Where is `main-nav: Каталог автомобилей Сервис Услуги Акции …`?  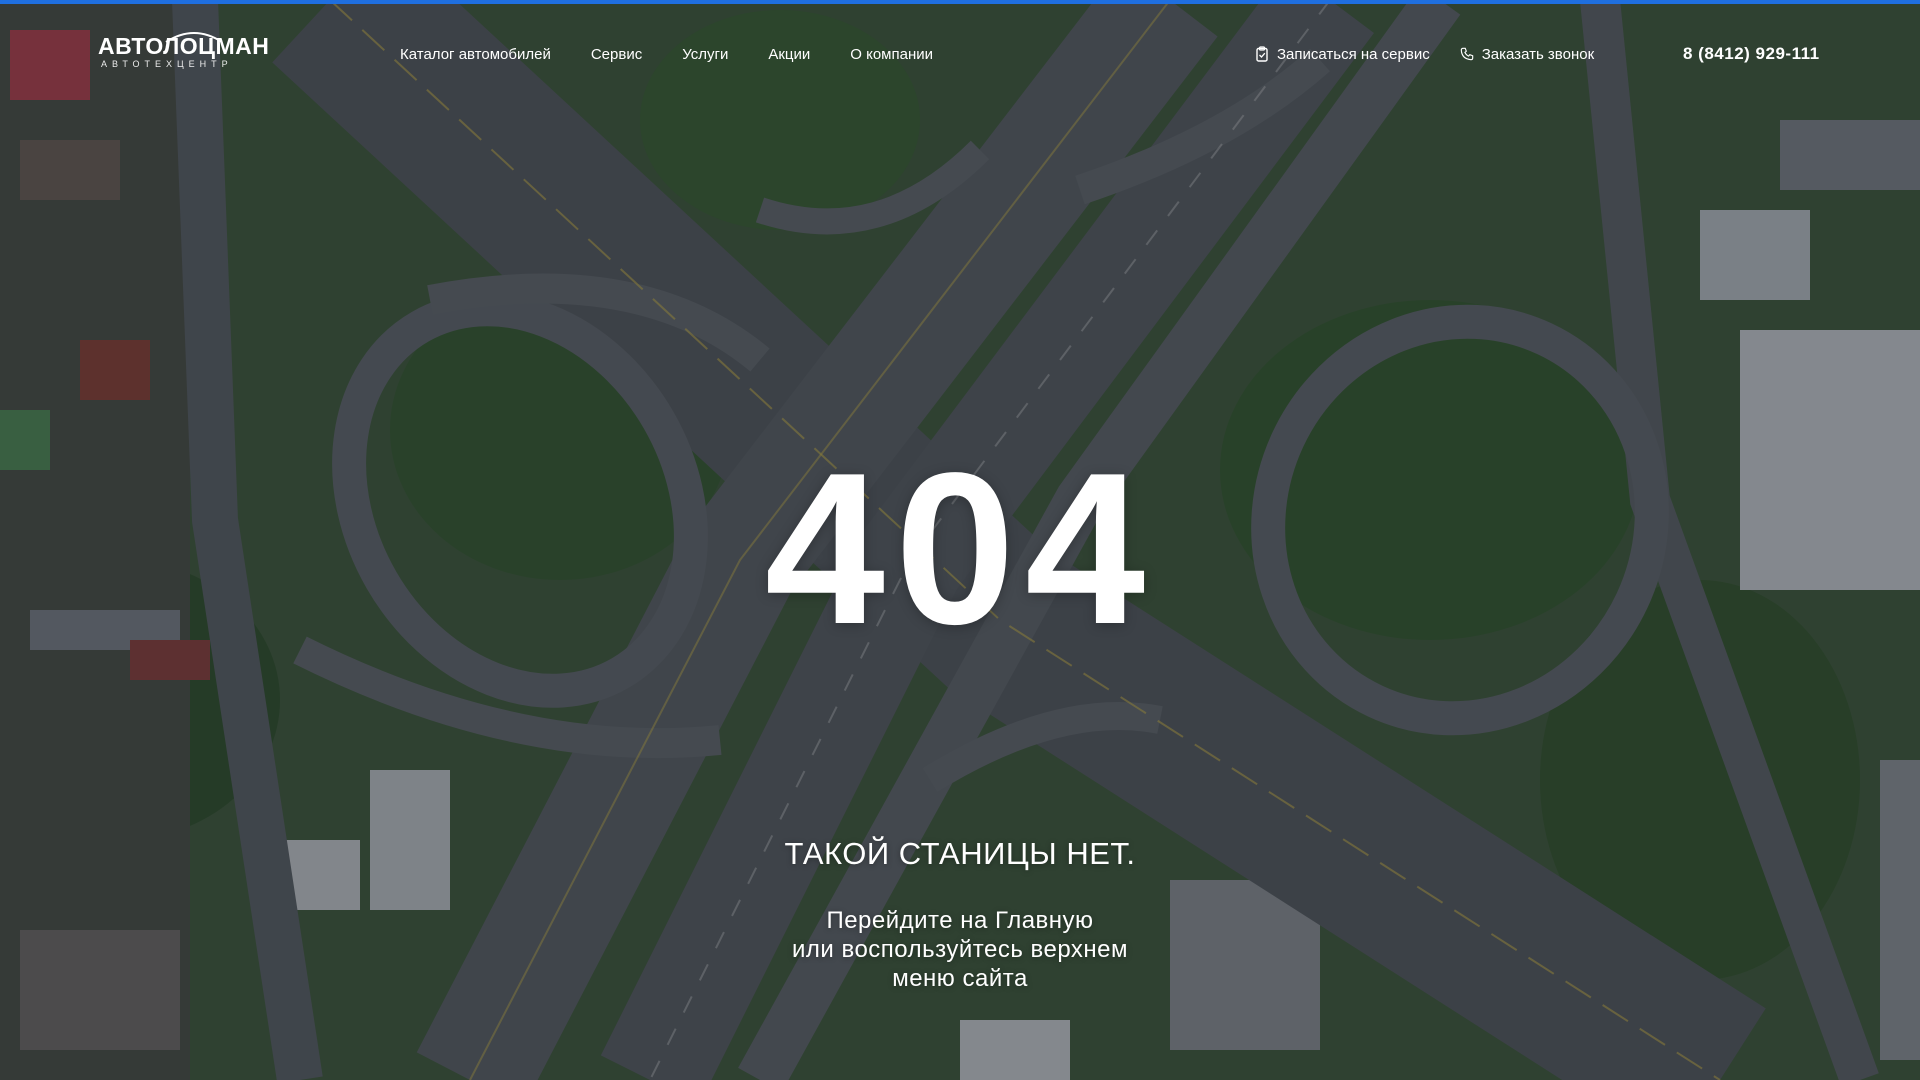
main-nav: Каталог автомобилей Сервис Услуги Акции … is located at coordinates (666, 54).